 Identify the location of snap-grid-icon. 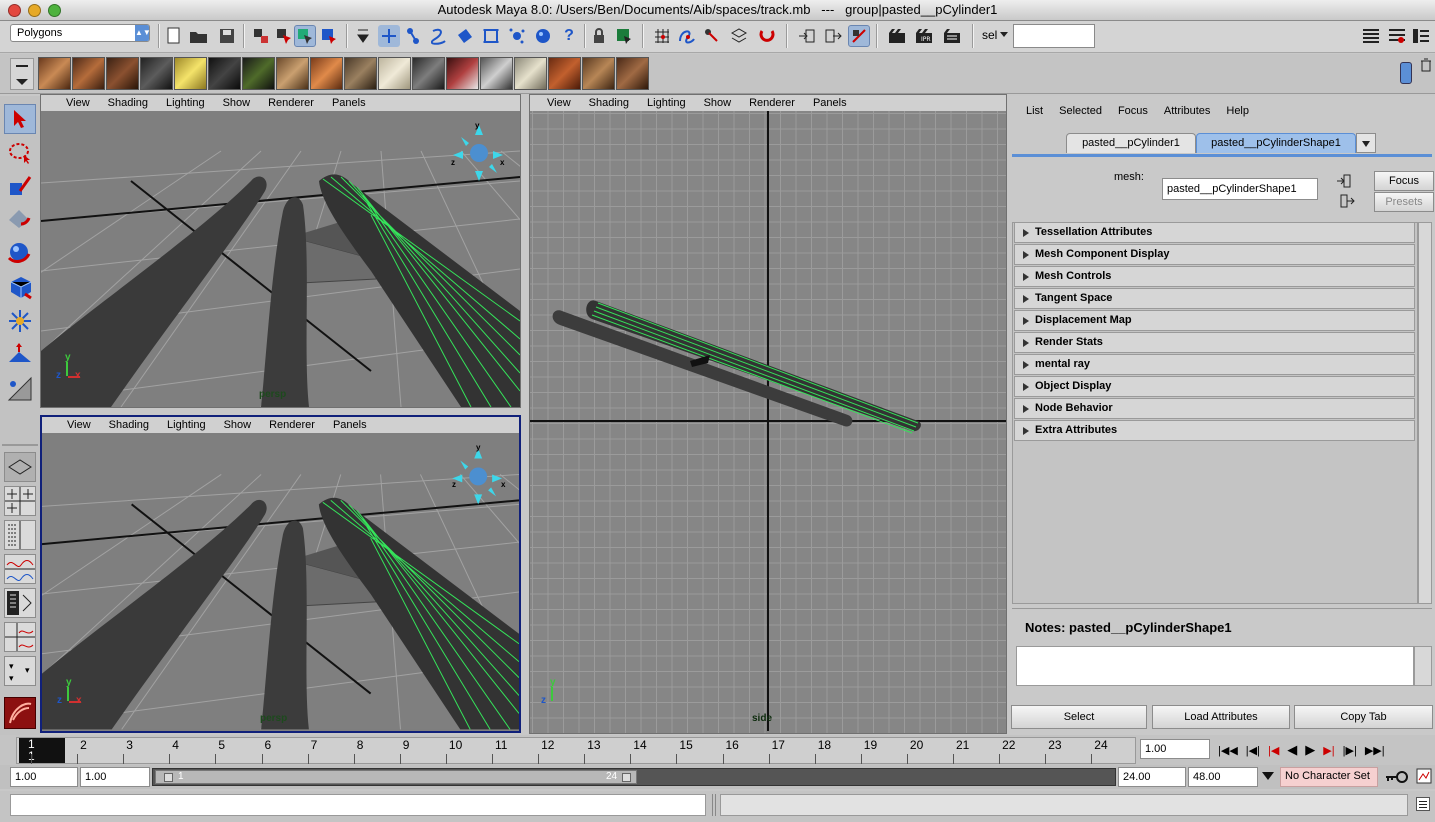
(662, 36).